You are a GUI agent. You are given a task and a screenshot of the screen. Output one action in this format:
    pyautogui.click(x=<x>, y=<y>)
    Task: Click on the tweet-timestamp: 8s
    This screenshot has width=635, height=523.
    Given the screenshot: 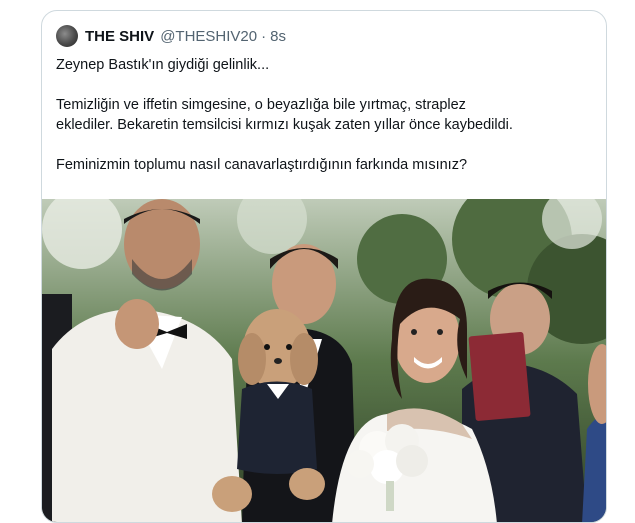 What is the action you would take?
    pyautogui.click(x=278, y=36)
    